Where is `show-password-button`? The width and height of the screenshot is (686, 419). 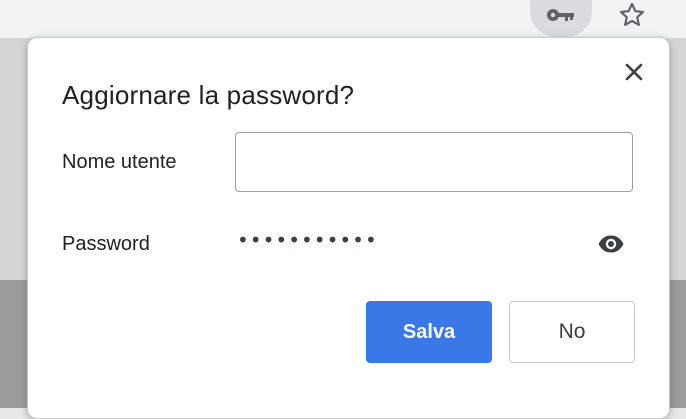 show-password-button is located at coordinates (611, 244).